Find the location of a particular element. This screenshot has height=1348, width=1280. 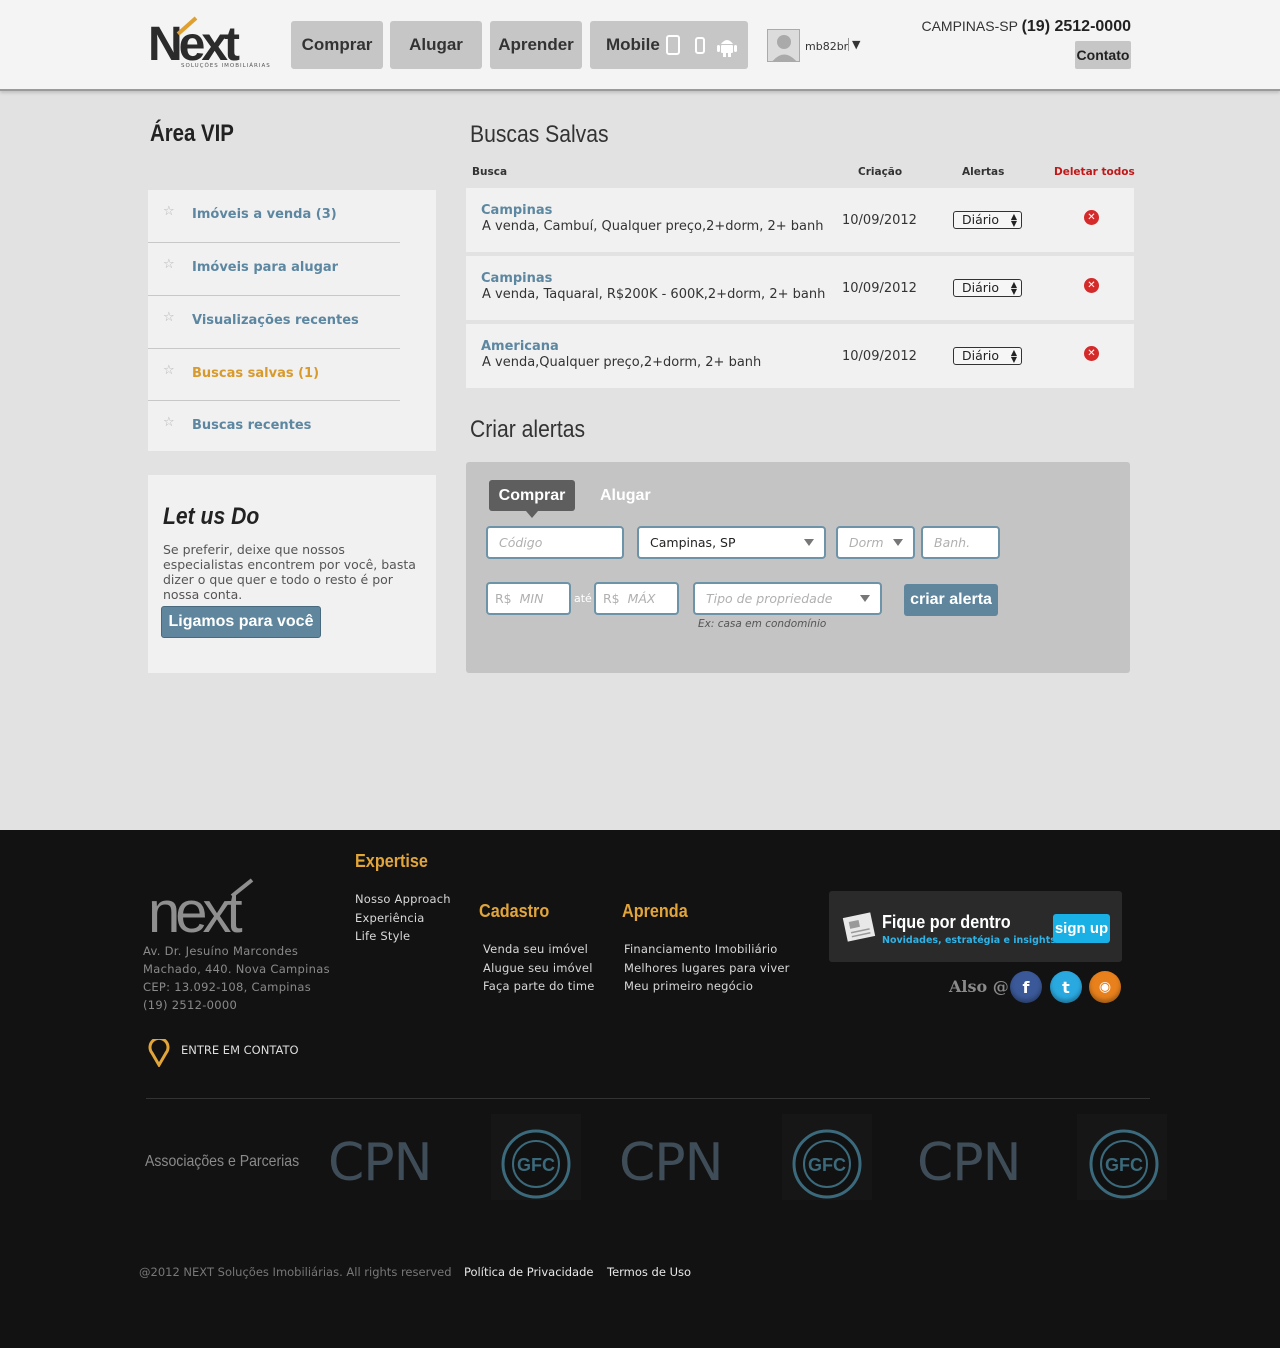

col-header-busca: Busca is located at coordinates (490, 172).